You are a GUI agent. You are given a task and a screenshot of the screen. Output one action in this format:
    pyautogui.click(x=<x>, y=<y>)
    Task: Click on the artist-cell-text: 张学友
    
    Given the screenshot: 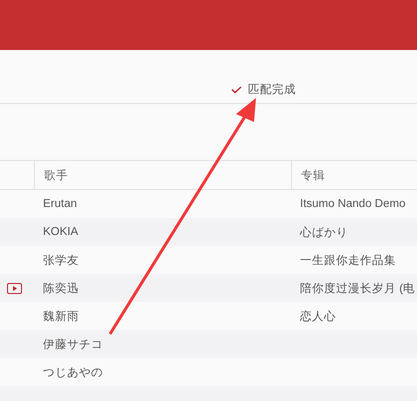 What is the action you would take?
    pyautogui.click(x=61, y=261)
    